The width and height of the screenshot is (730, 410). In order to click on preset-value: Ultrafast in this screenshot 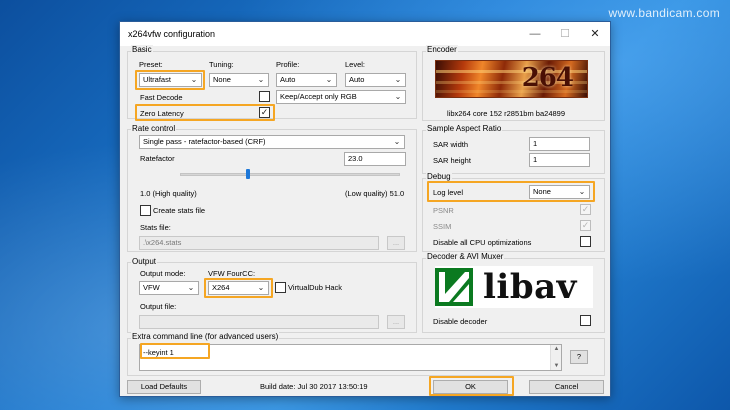, I will do `click(157, 79)`.